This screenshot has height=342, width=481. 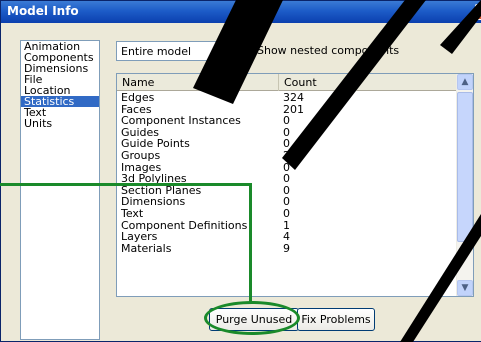 I want to click on scope-dropdown-value: Entire model, so click(x=156, y=51).